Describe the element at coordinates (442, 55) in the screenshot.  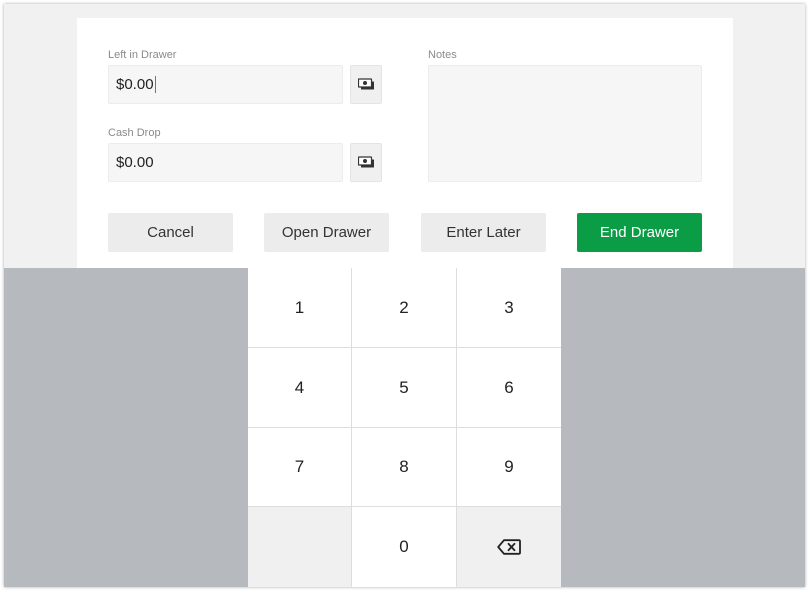
I see `notes-label: Notes` at that location.